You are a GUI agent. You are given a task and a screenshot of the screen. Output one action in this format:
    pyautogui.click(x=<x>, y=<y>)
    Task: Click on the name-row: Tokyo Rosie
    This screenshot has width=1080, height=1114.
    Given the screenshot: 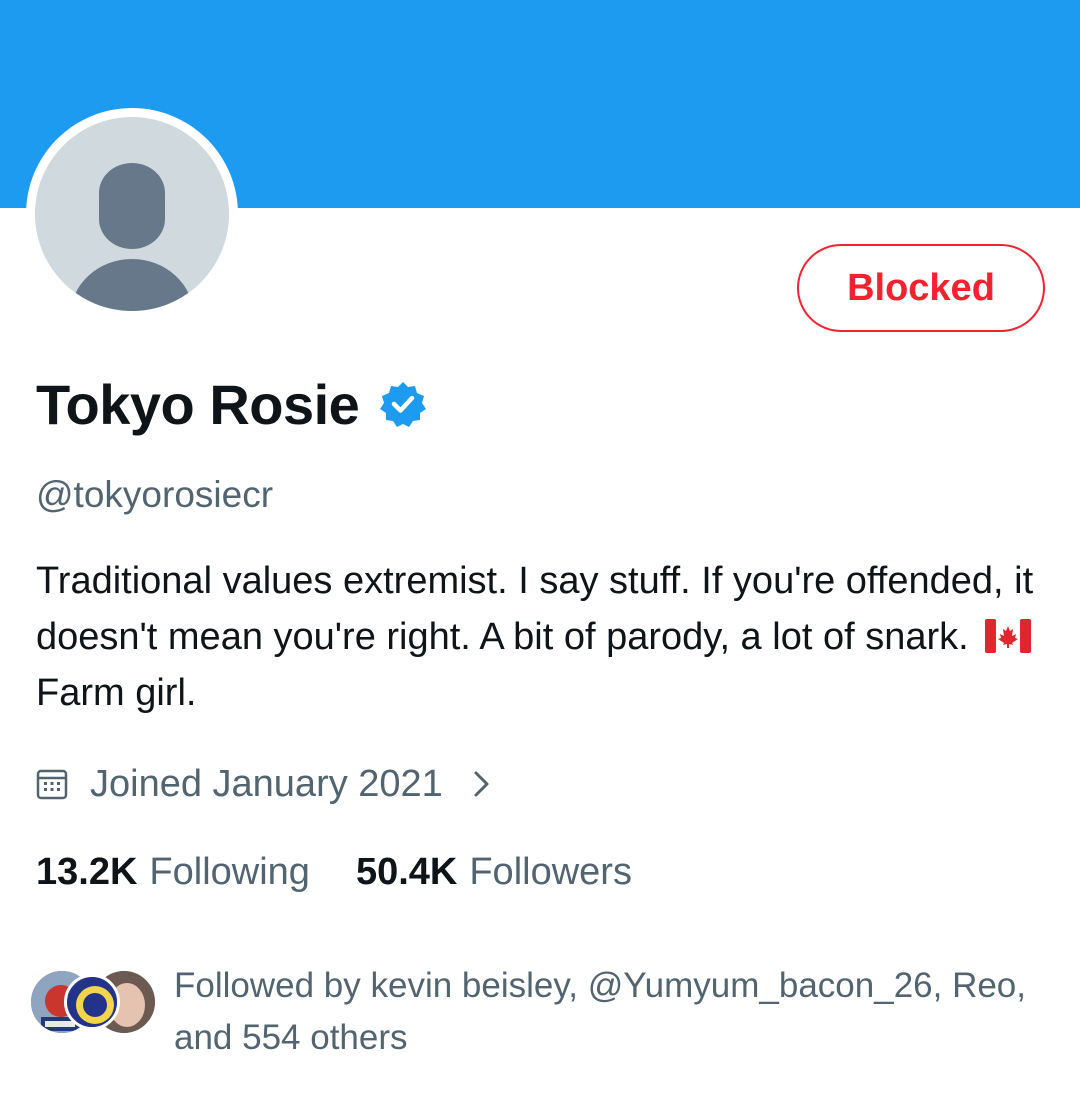 What is the action you would take?
    pyautogui.click(x=231, y=404)
    